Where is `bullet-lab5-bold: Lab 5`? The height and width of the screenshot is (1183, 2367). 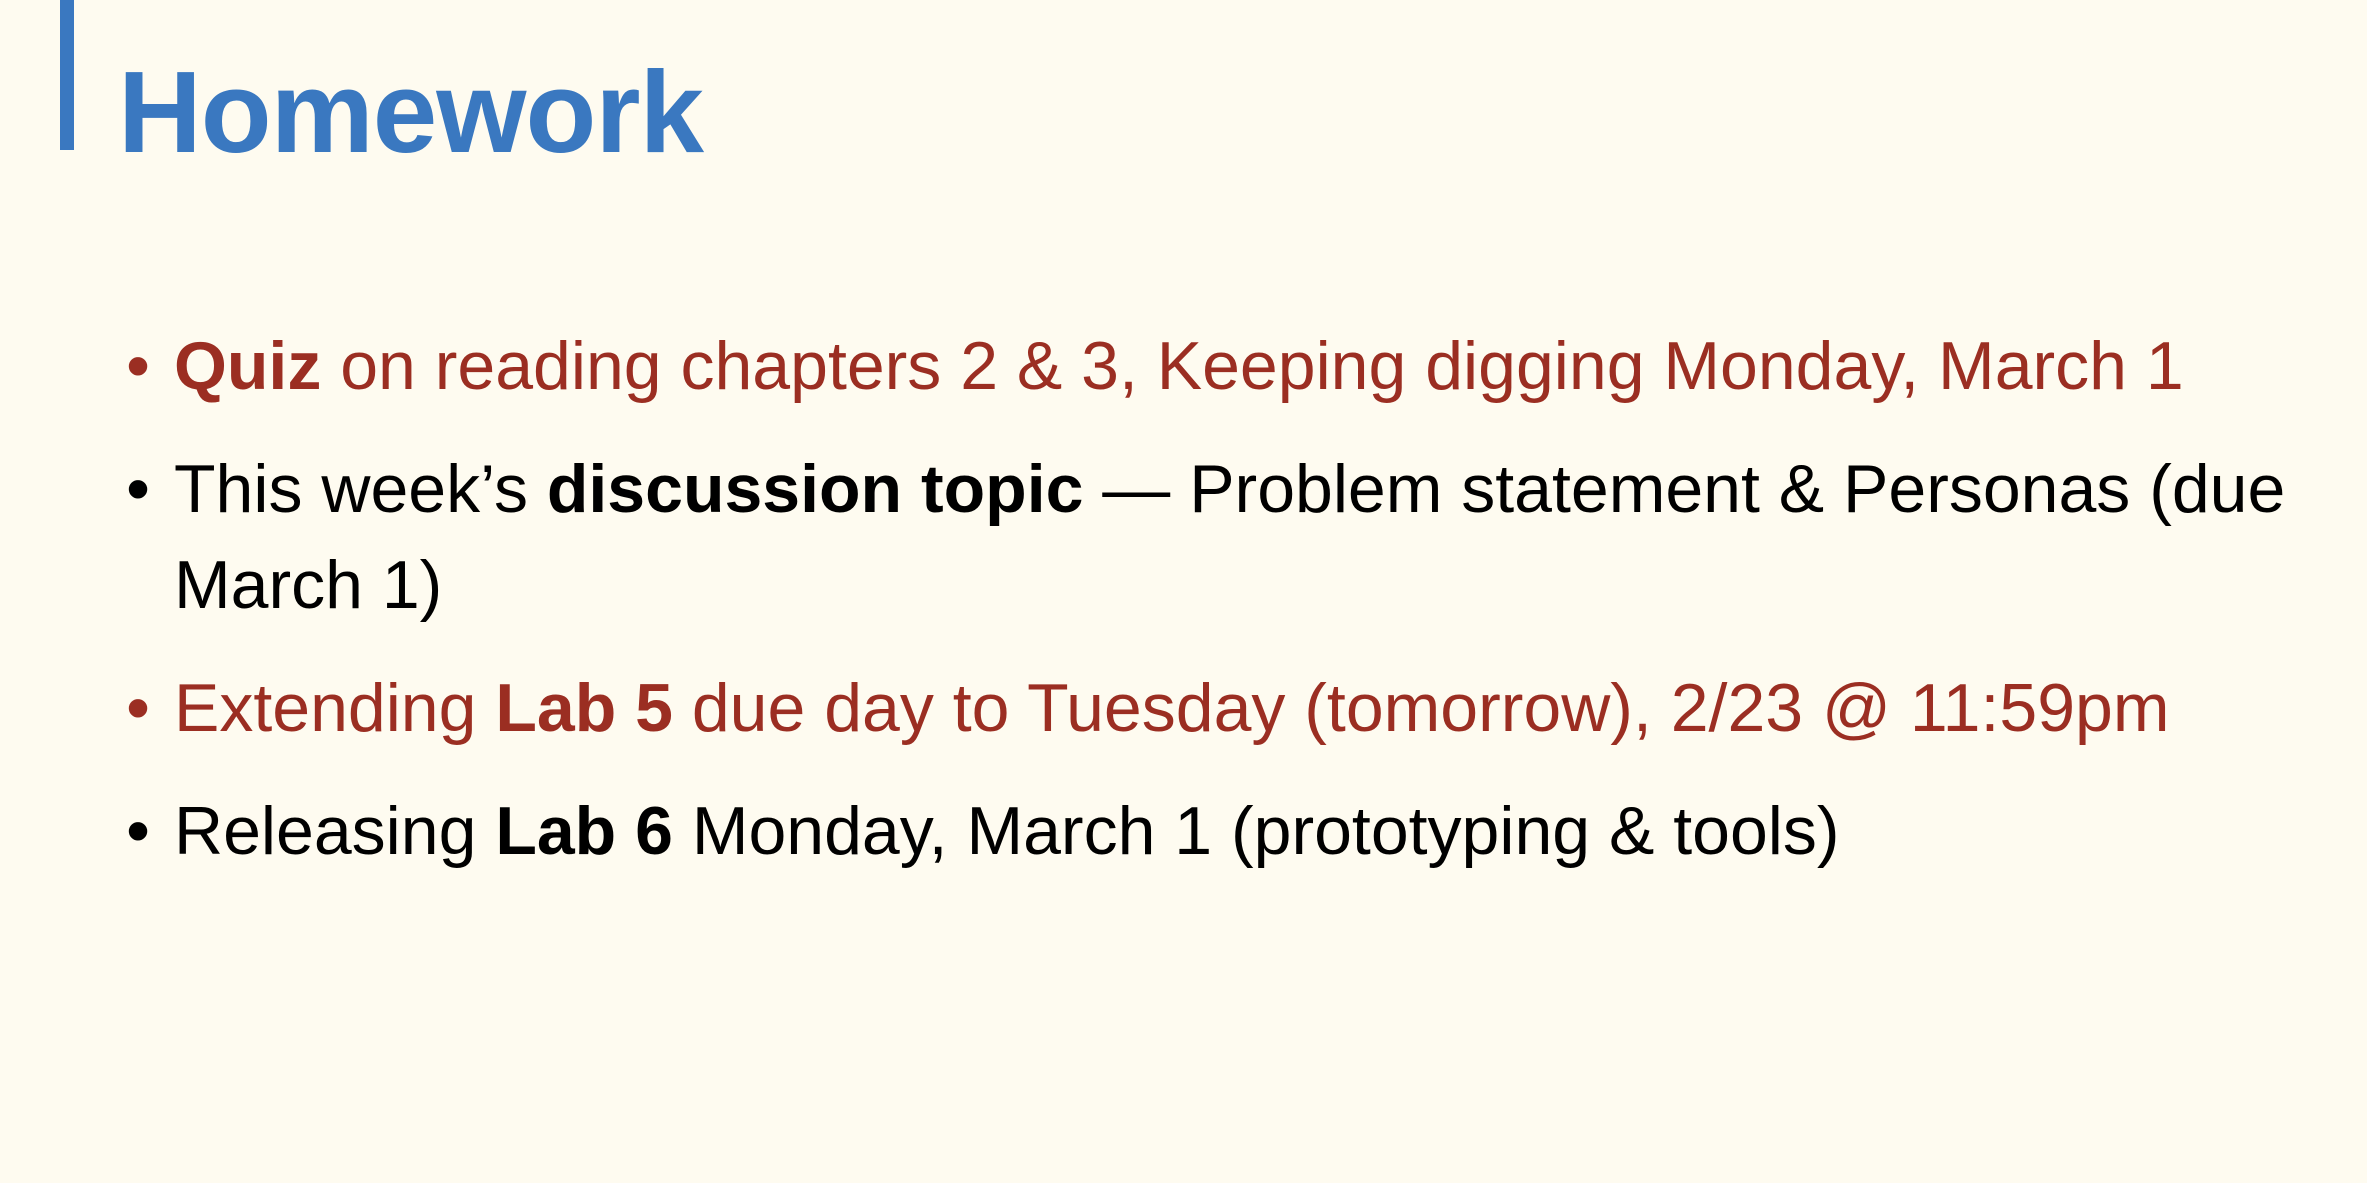
bullet-lab5-bold: Lab 5 is located at coordinates (584, 708).